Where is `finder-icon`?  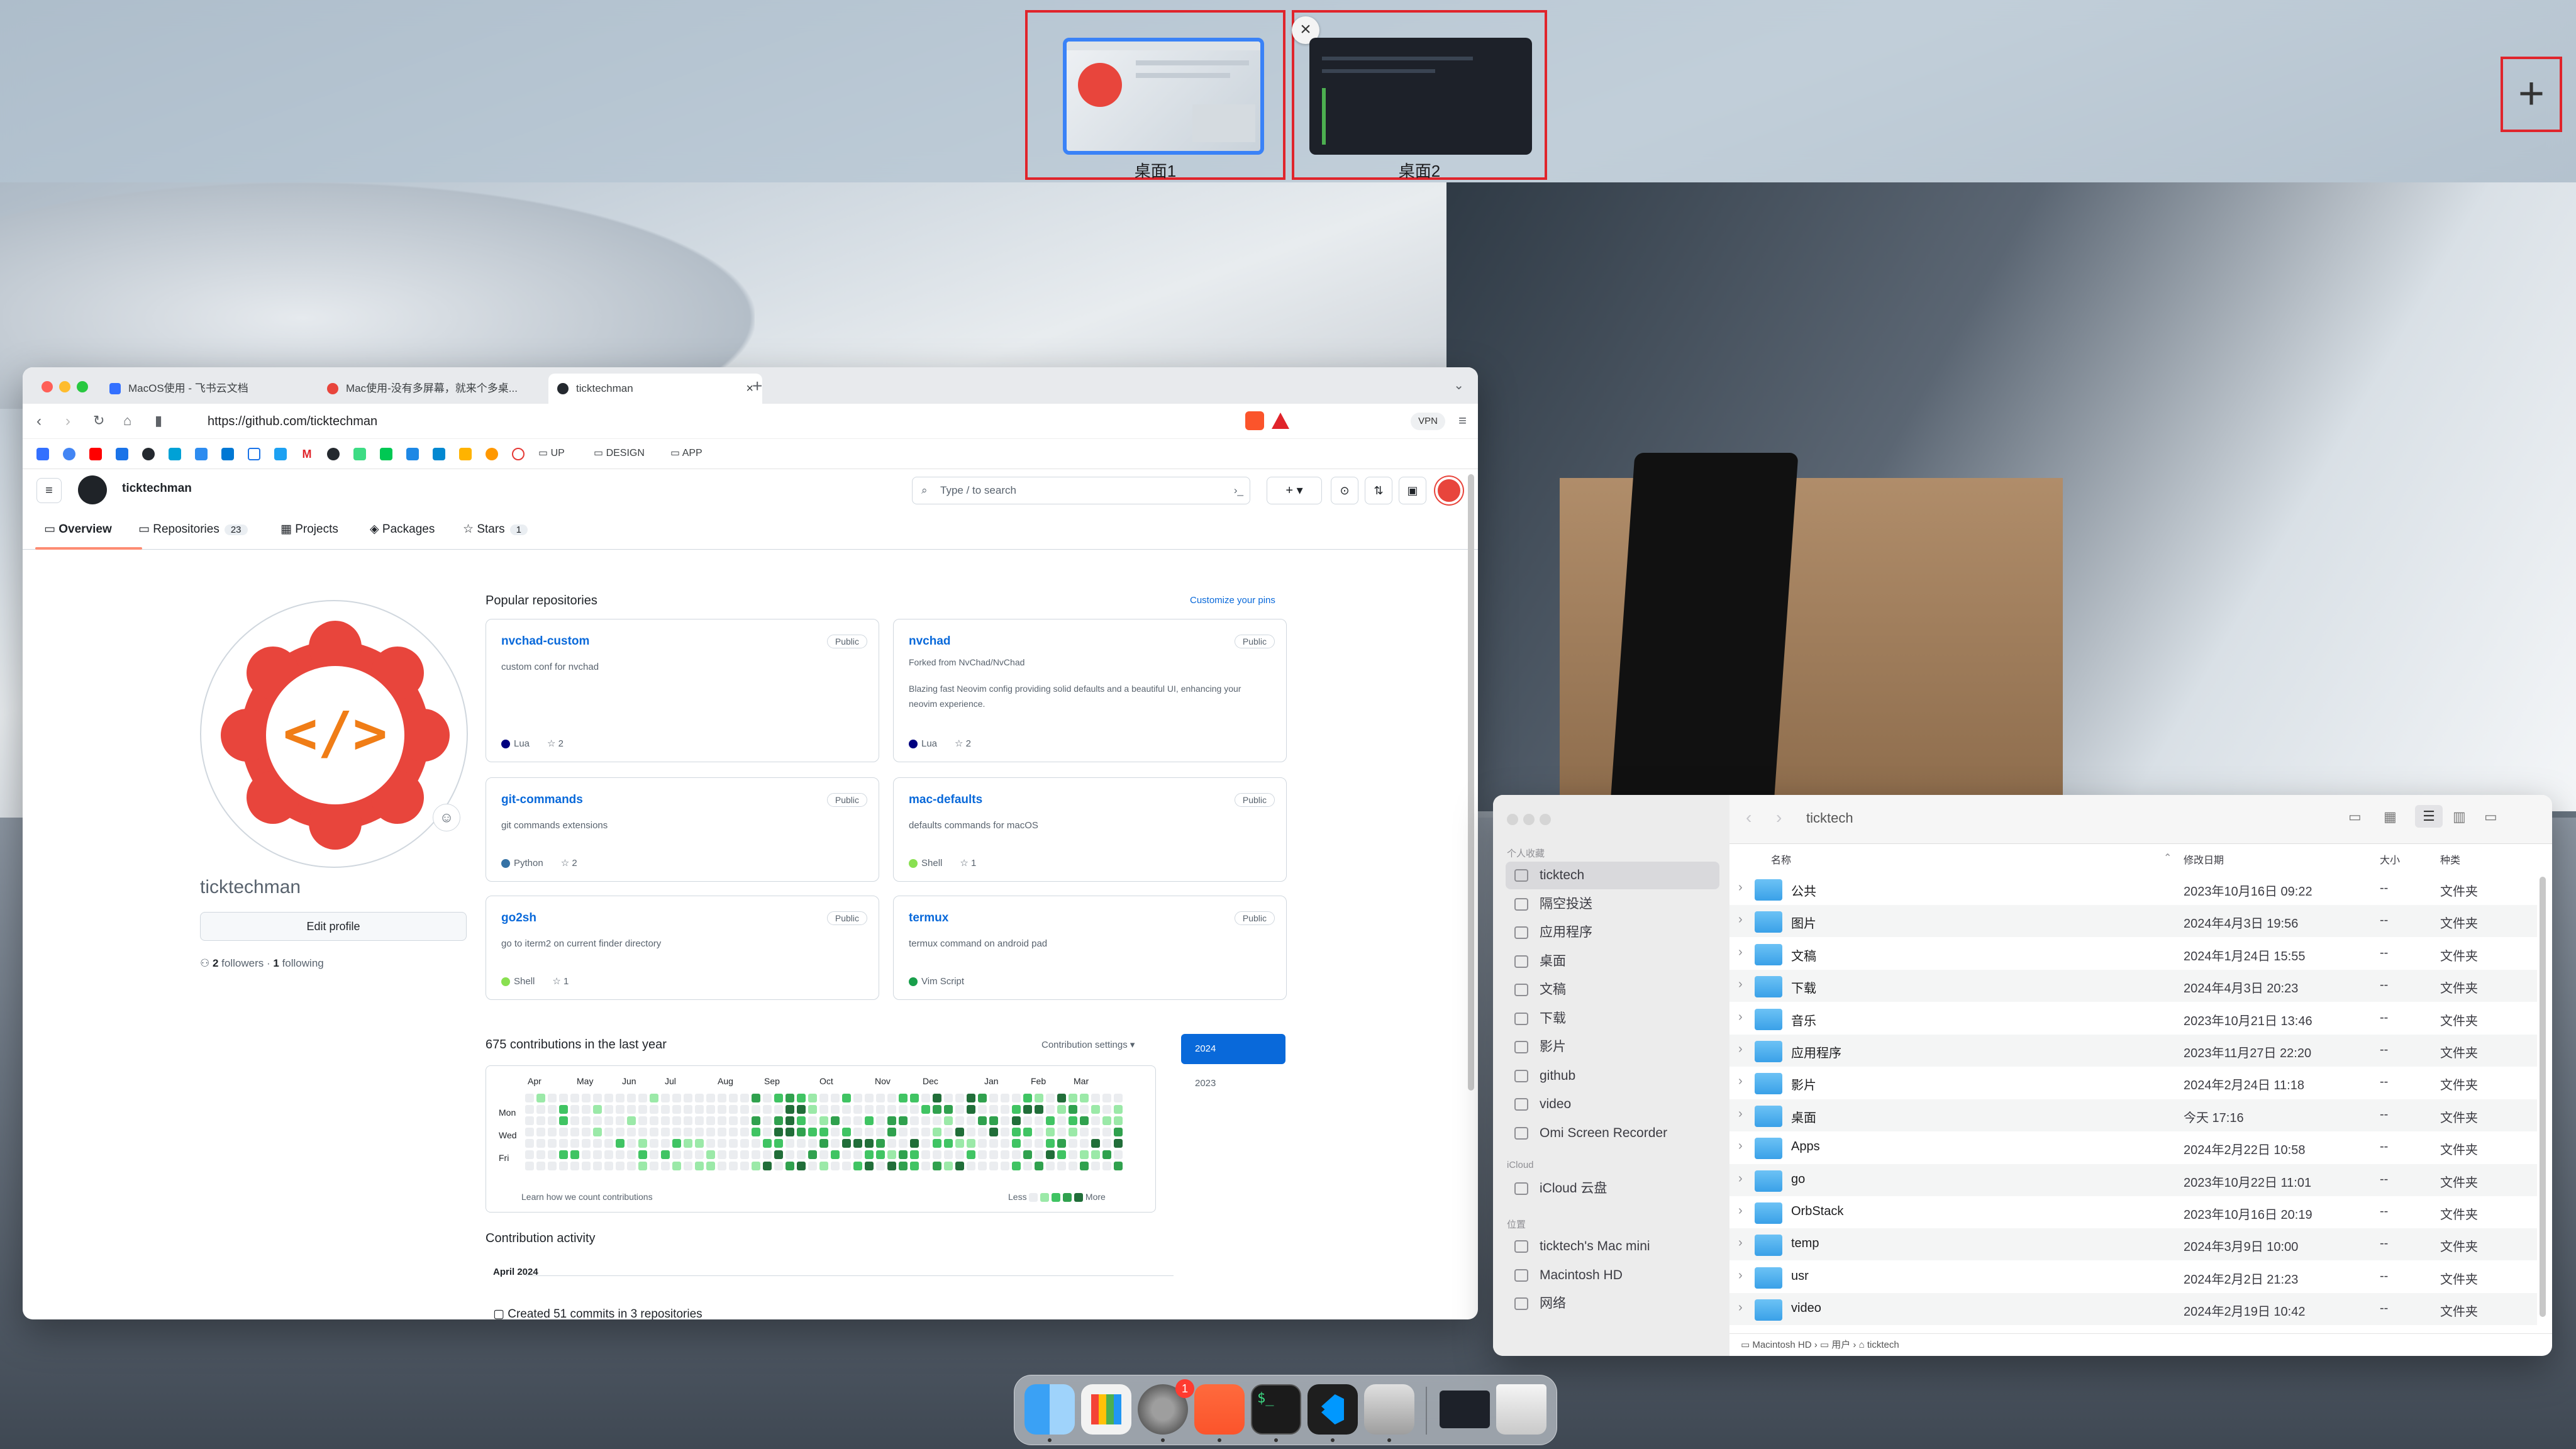
finder-icon is located at coordinates (1049, 1409).